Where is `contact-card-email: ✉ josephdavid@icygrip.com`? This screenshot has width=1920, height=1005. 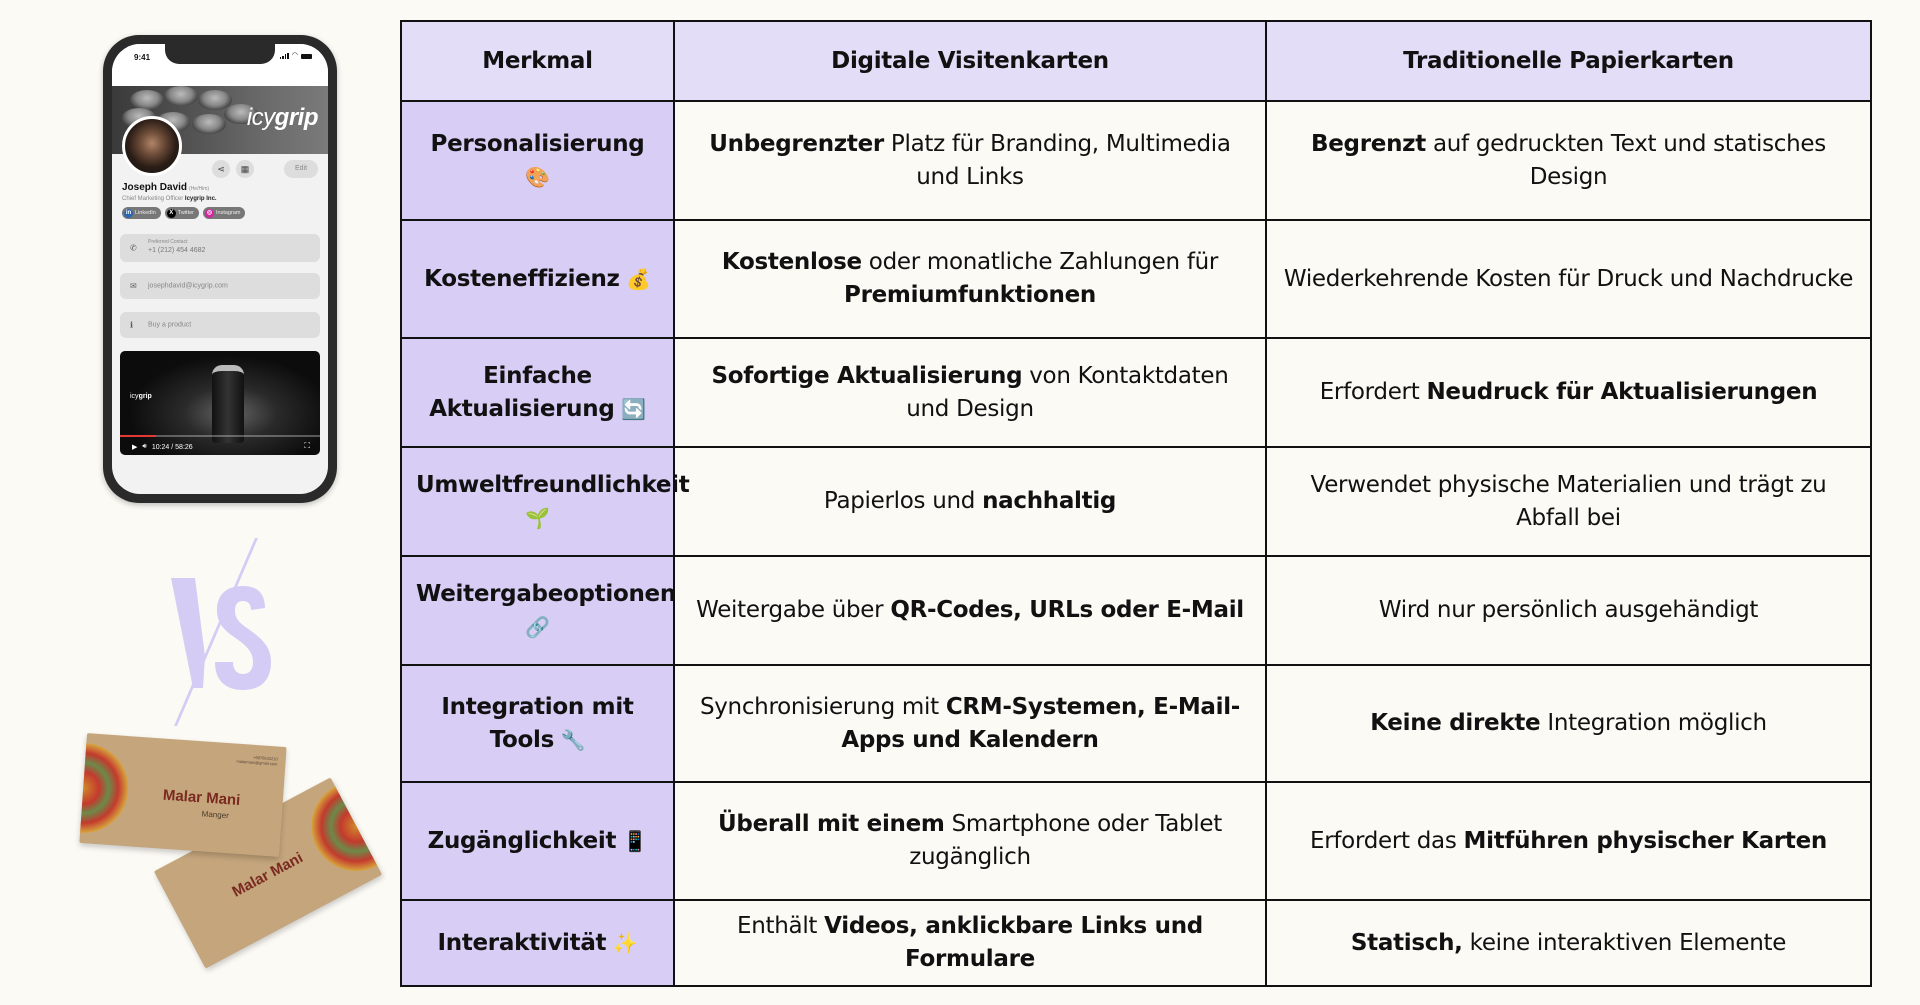 contact-card-email: ✉ josephdavid@icygrip.com is located at coordinates (220, 286).